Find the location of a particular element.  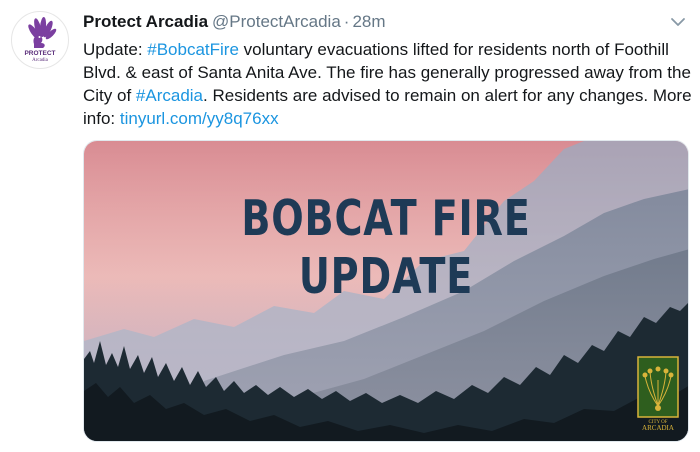

hashtag-arcadia: #Arcadia is located at coordinates (169, 95).